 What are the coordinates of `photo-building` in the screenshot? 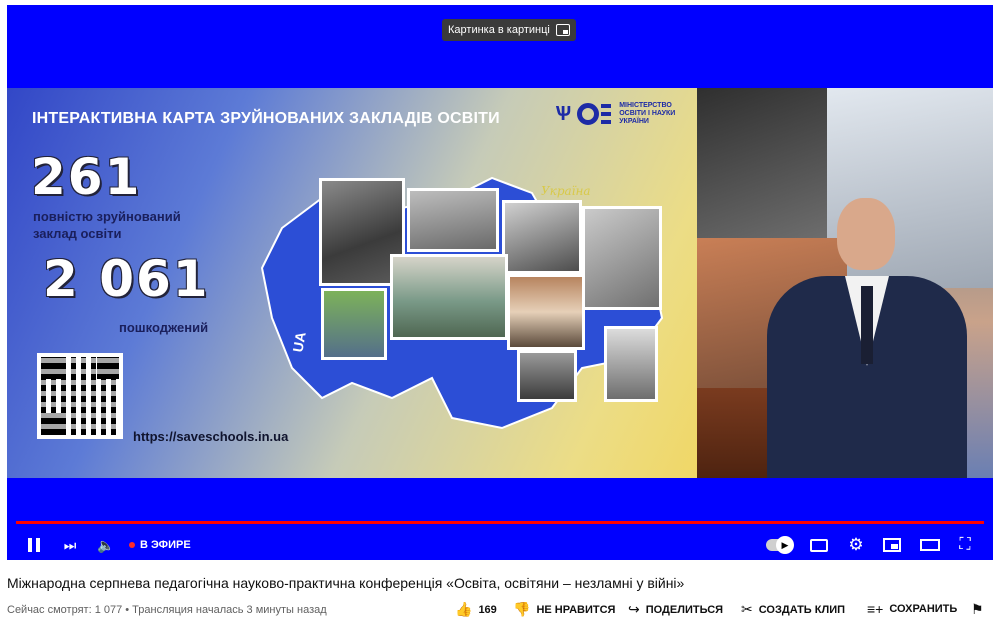 It's located at (547, 376).